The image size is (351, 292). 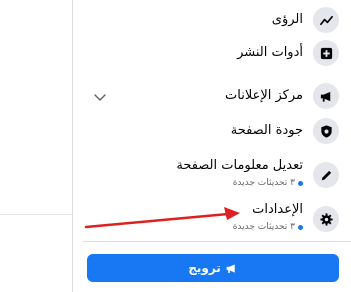 I want to click on promote-button: ترويج, so click(x=213, y=268).